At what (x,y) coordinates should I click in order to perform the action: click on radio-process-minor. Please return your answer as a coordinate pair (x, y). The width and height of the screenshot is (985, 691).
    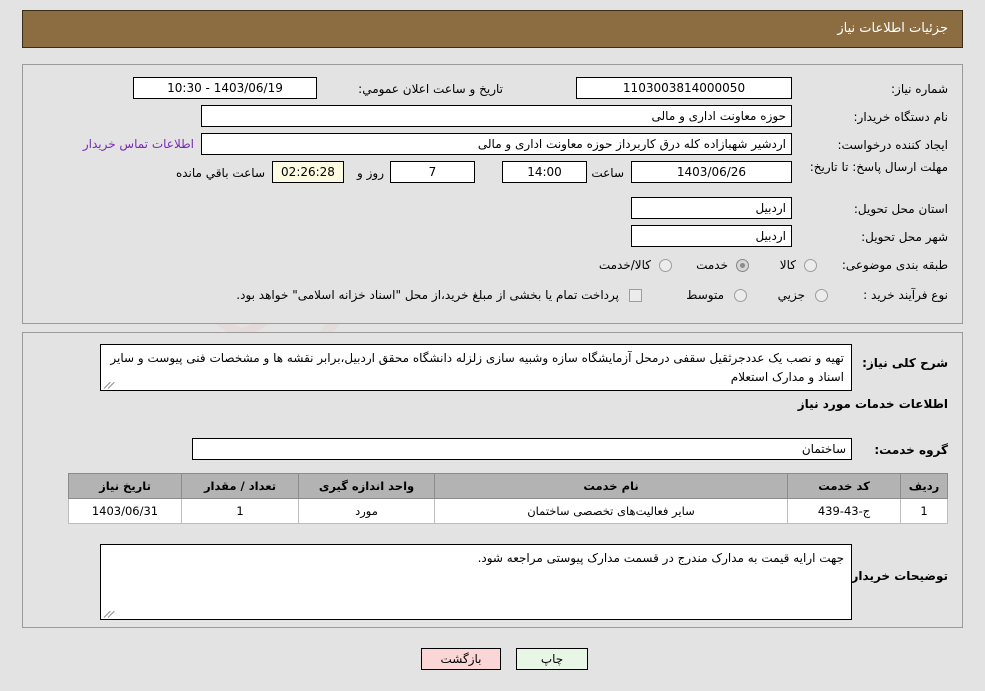
    Looking at the image, I should click on (821, 295).